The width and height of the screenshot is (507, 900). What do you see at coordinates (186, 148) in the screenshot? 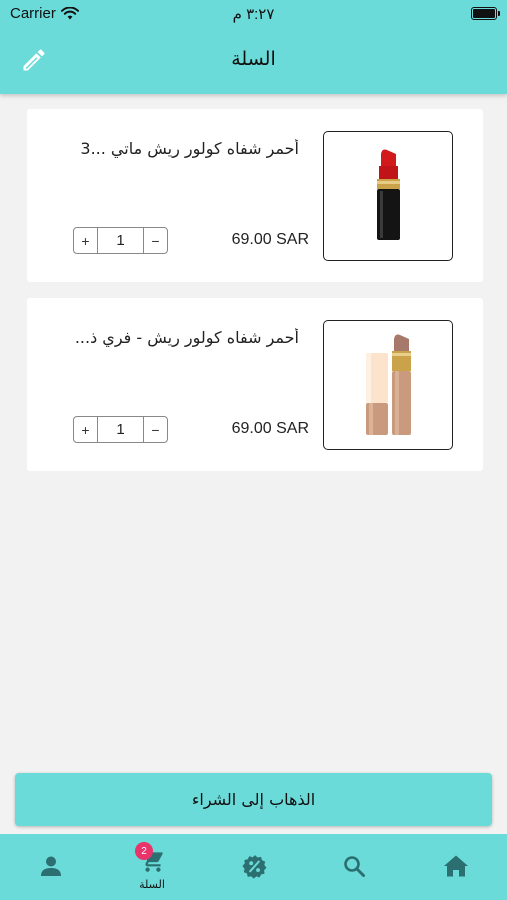
I see `product-name: أحمر شفاه كولور ريش ماتي ...3` at bounding box center [186, 148].